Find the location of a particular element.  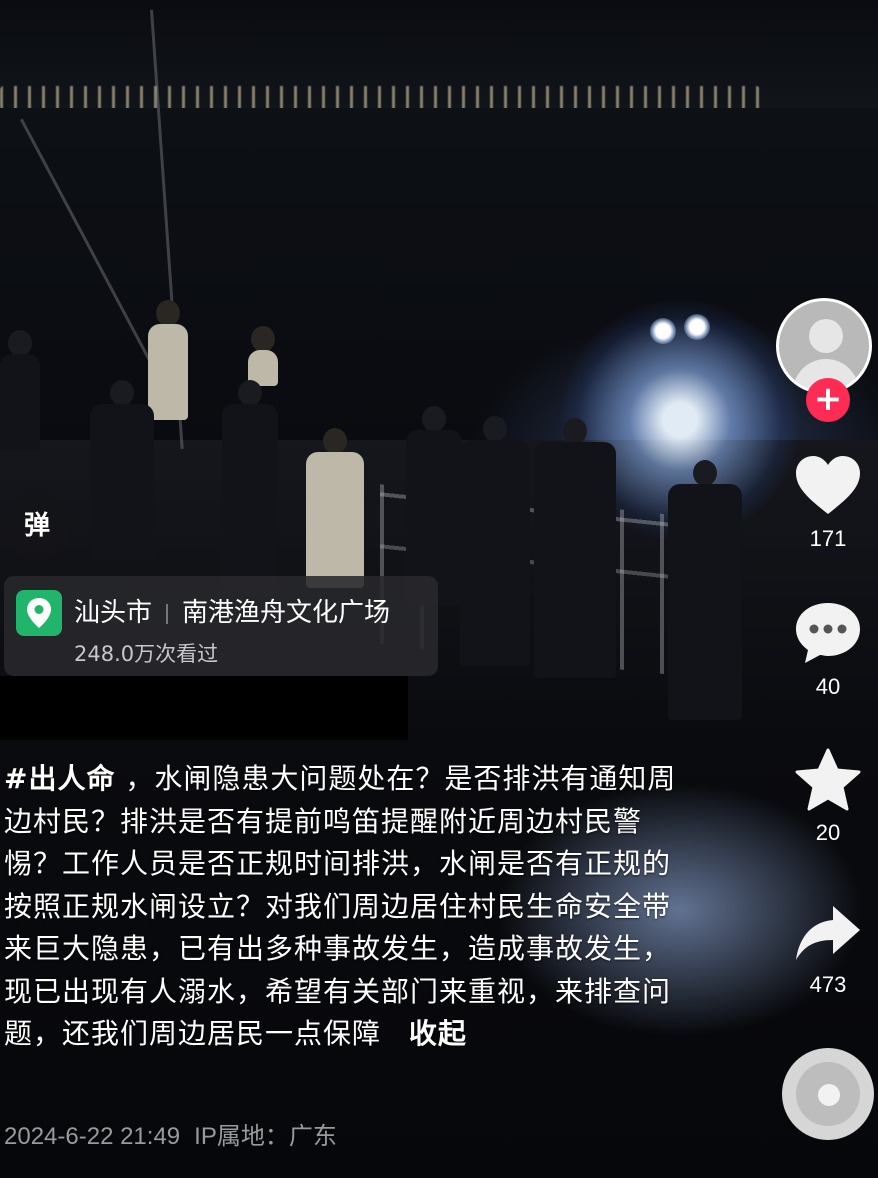

location-place: 南港渔舟文化广场 is located at coordinates (286, 613).